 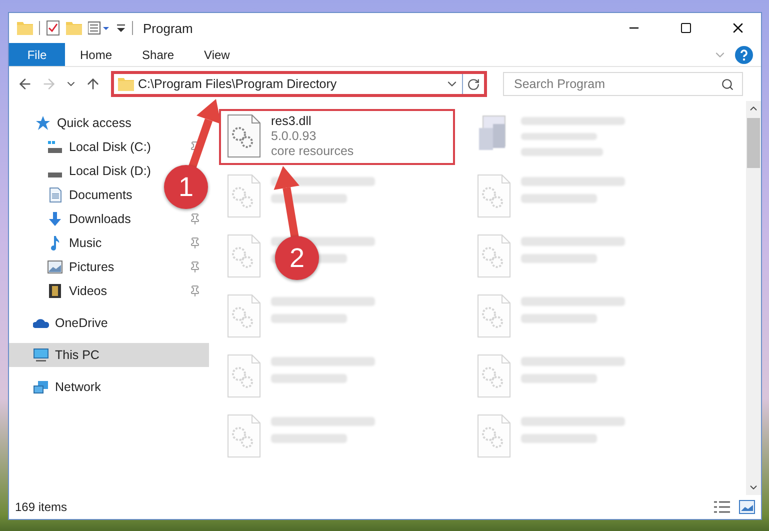 I want to click on search-icon, so click(x=727, y=84).